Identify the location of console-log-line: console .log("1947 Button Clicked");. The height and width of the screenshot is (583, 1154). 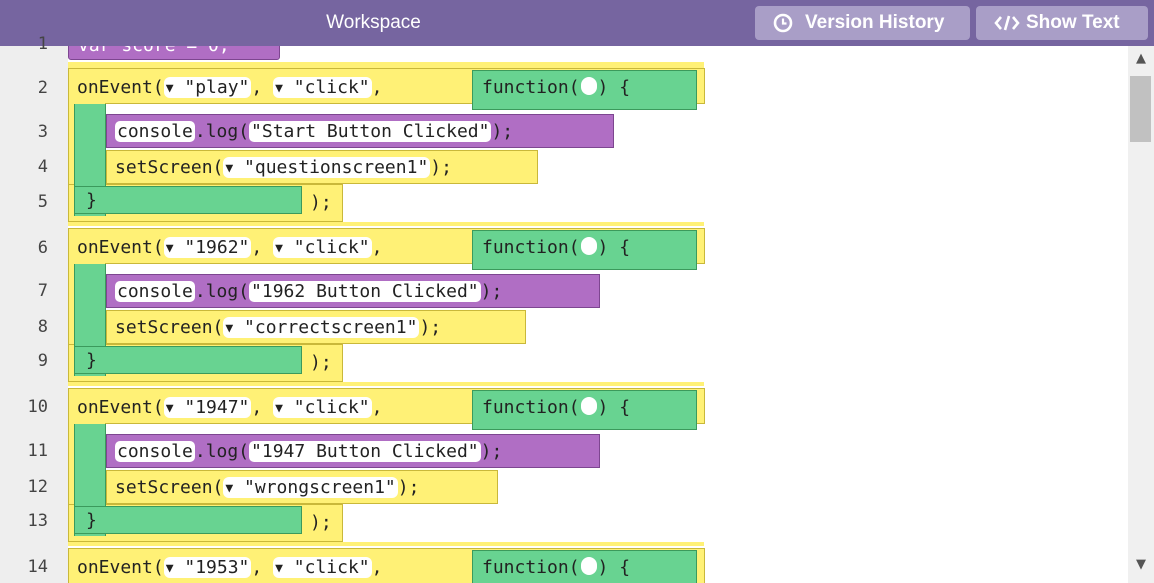
(309, 451).